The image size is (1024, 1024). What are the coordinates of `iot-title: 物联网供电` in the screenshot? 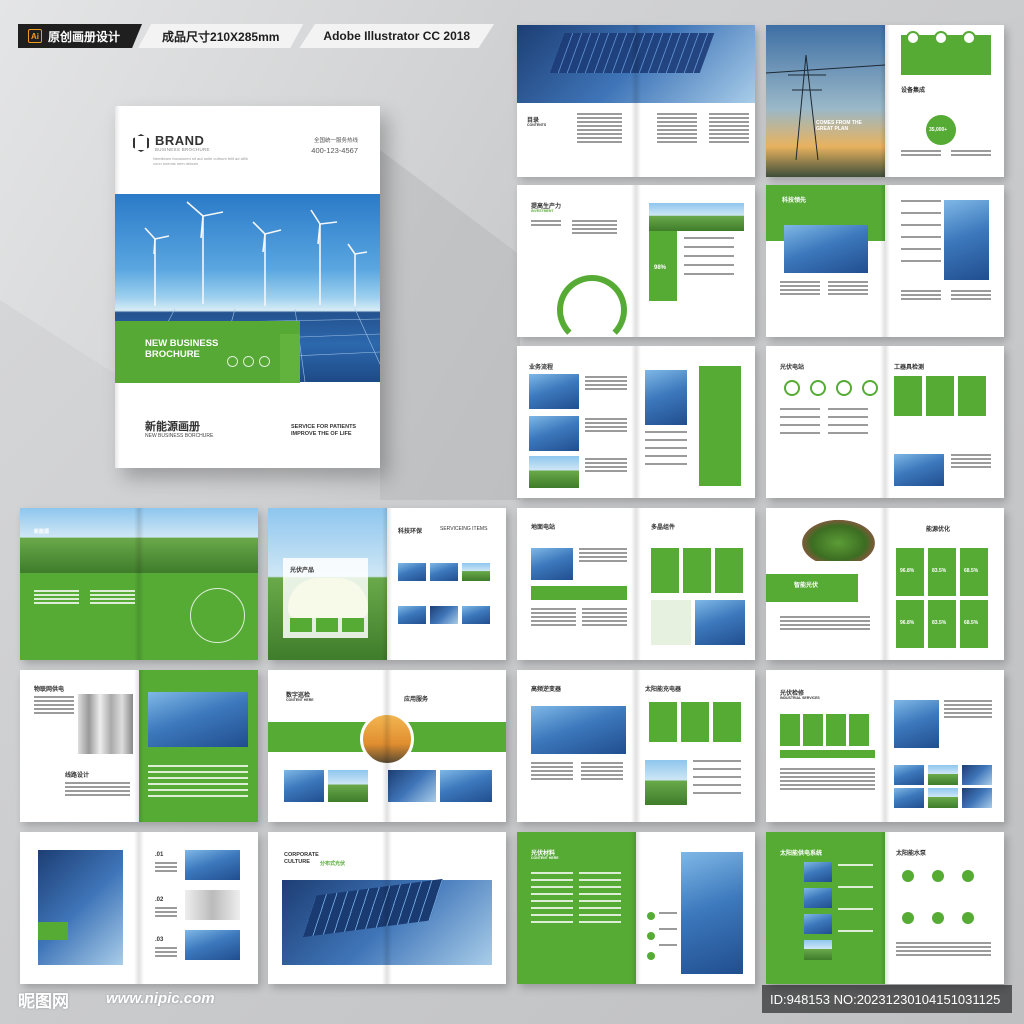 It's located at (49, 690).